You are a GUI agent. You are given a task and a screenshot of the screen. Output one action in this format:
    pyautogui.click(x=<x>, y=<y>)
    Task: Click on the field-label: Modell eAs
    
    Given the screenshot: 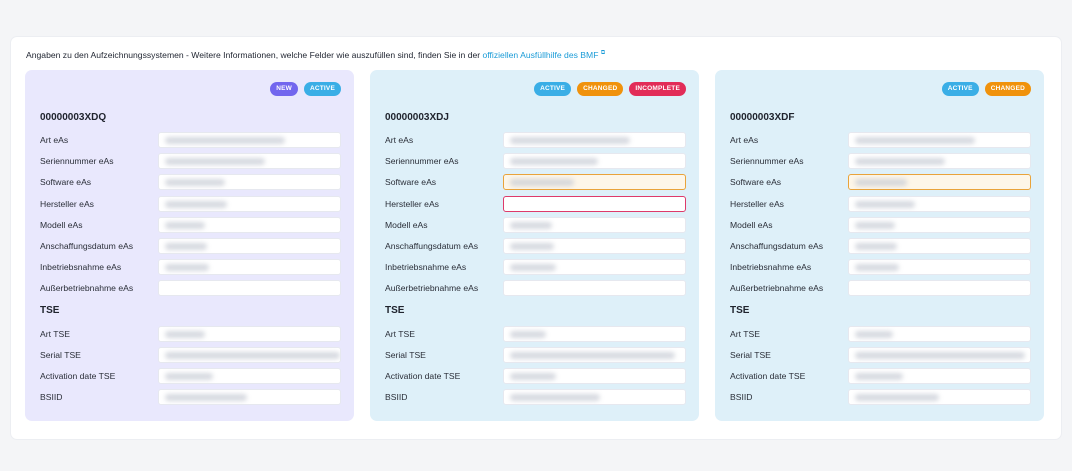 What is the action you would take?
    pyautogui.click(x=406, y=224)
    